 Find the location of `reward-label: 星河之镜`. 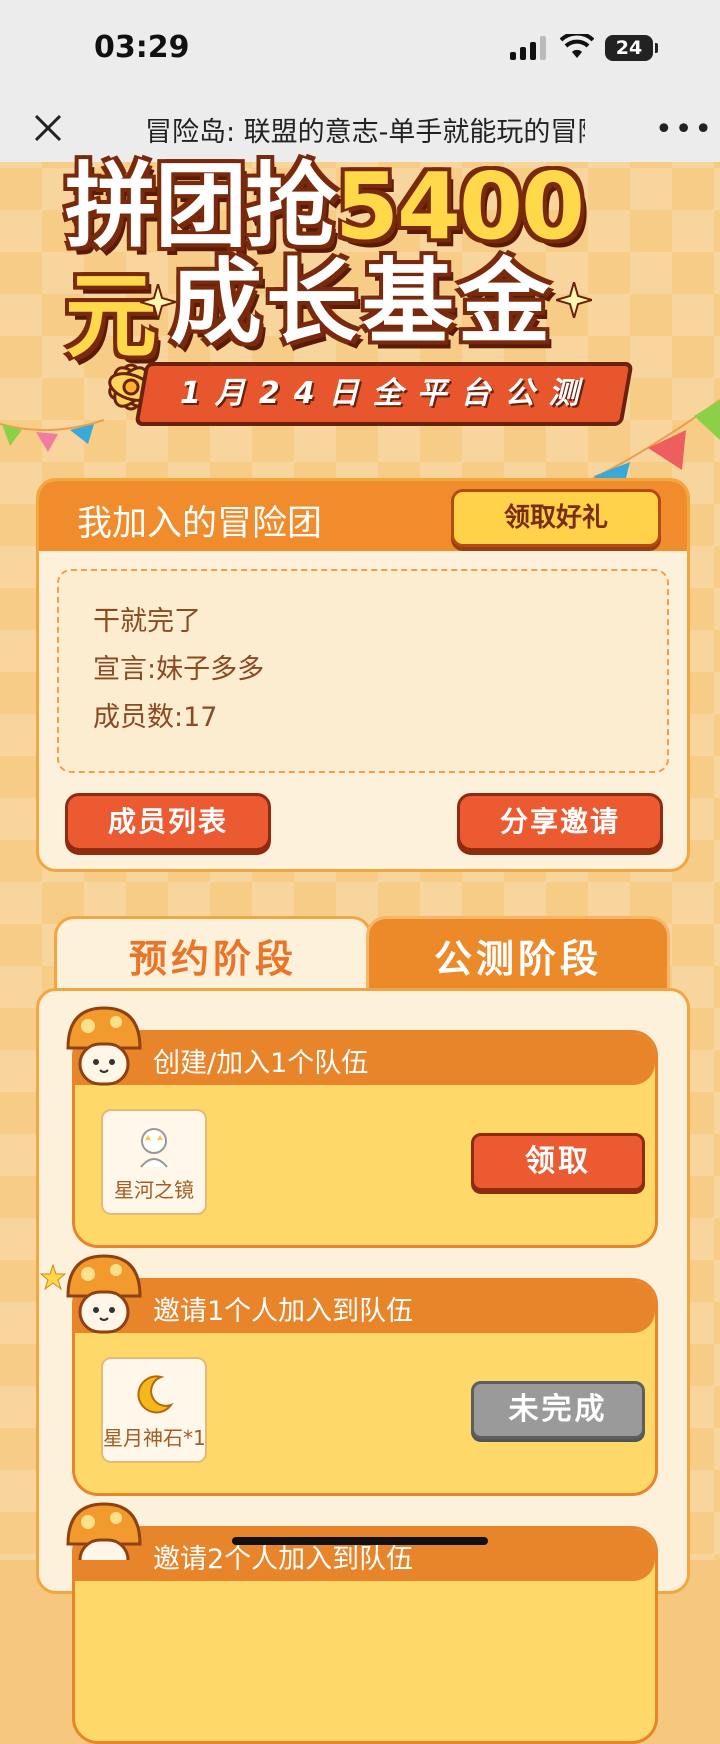

reward-label: 星河之镜 is located at coordinates (154, 1190).